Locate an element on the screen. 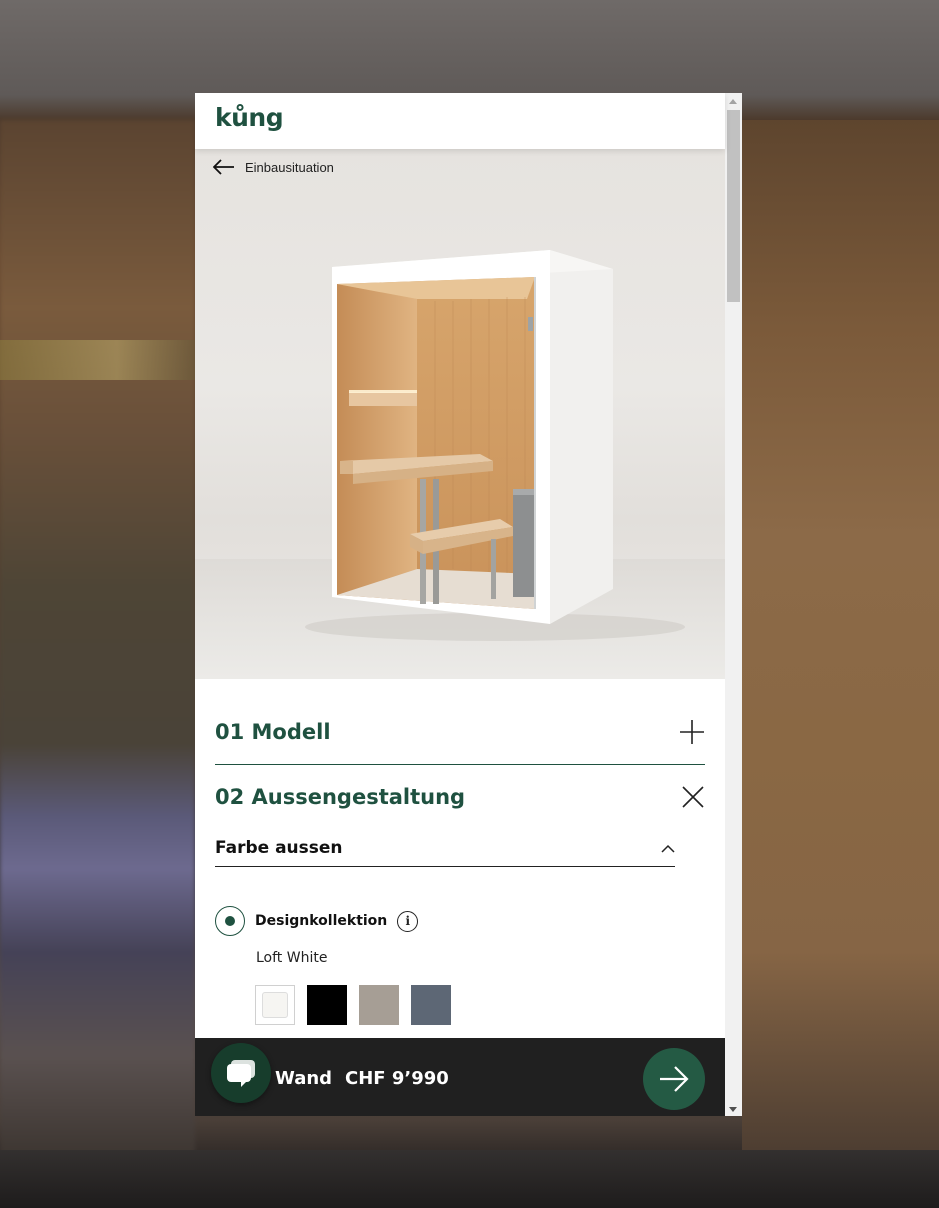  selected-color-name: Loft White is located at coordinates (292, 958).